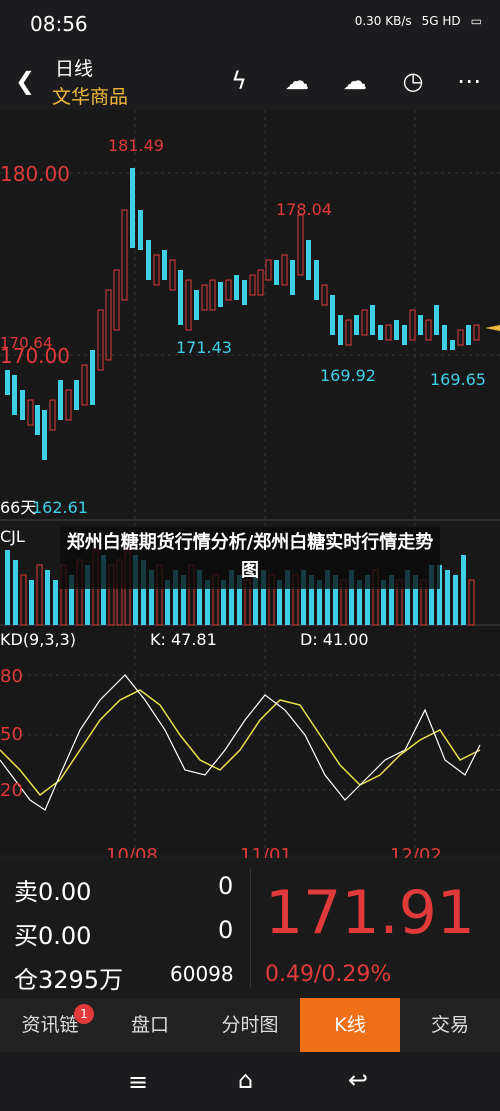  Describe the element at coordinates (204, 347) in the screenshot. I see `low1-label: 171.43` at that location.